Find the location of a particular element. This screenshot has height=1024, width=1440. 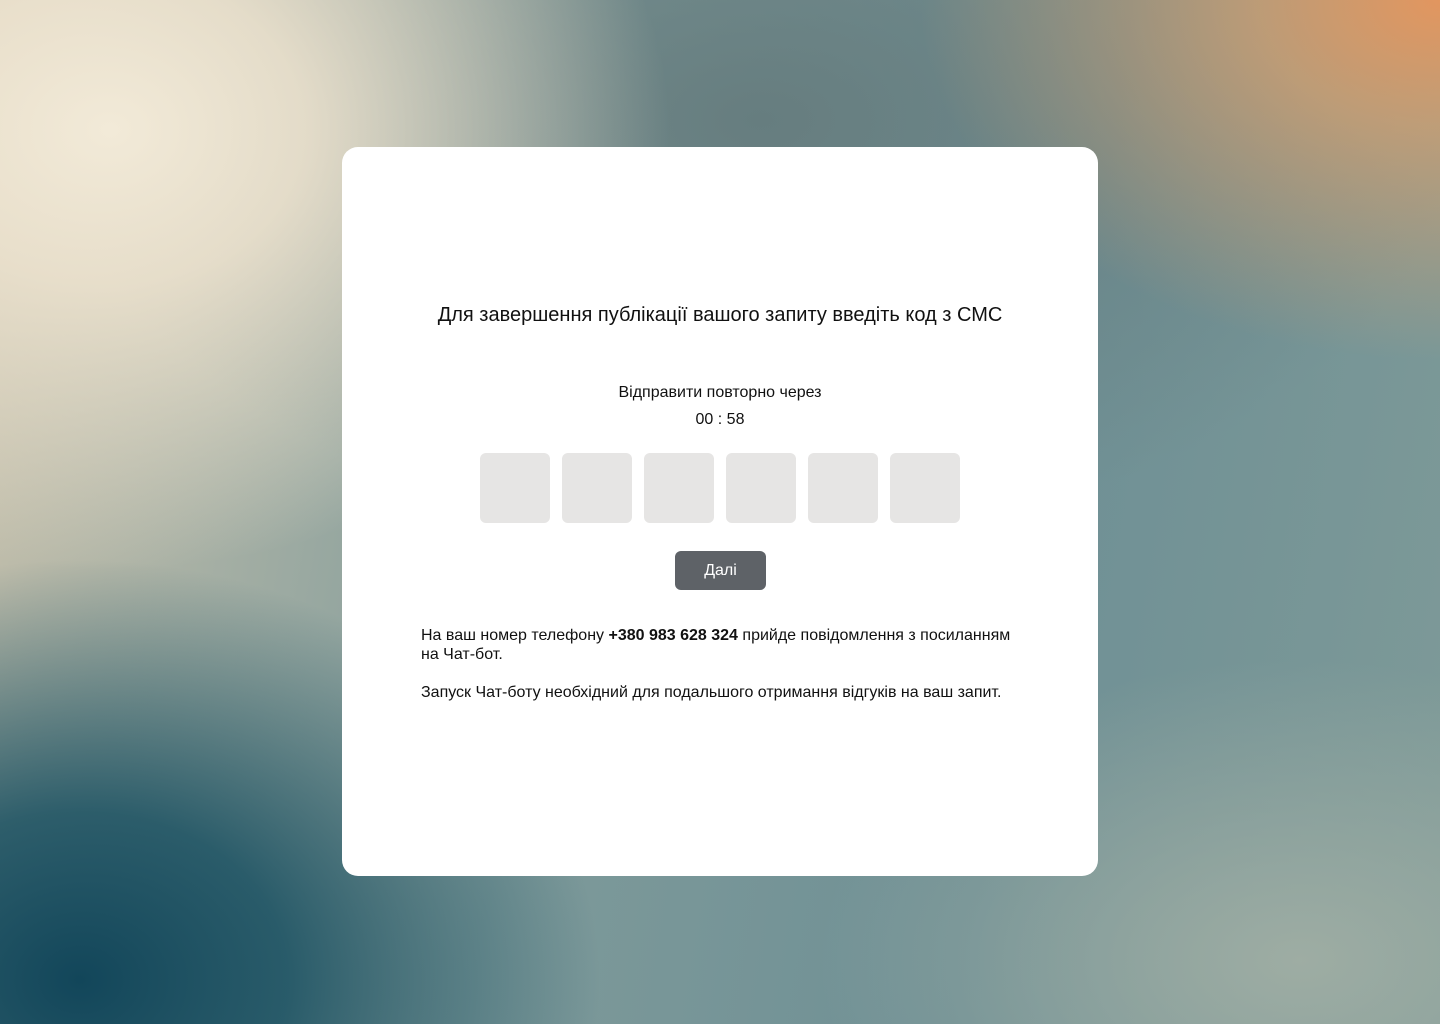

phone-info-prefix: На ваш номер телефону is located at coordinates (513, 635).